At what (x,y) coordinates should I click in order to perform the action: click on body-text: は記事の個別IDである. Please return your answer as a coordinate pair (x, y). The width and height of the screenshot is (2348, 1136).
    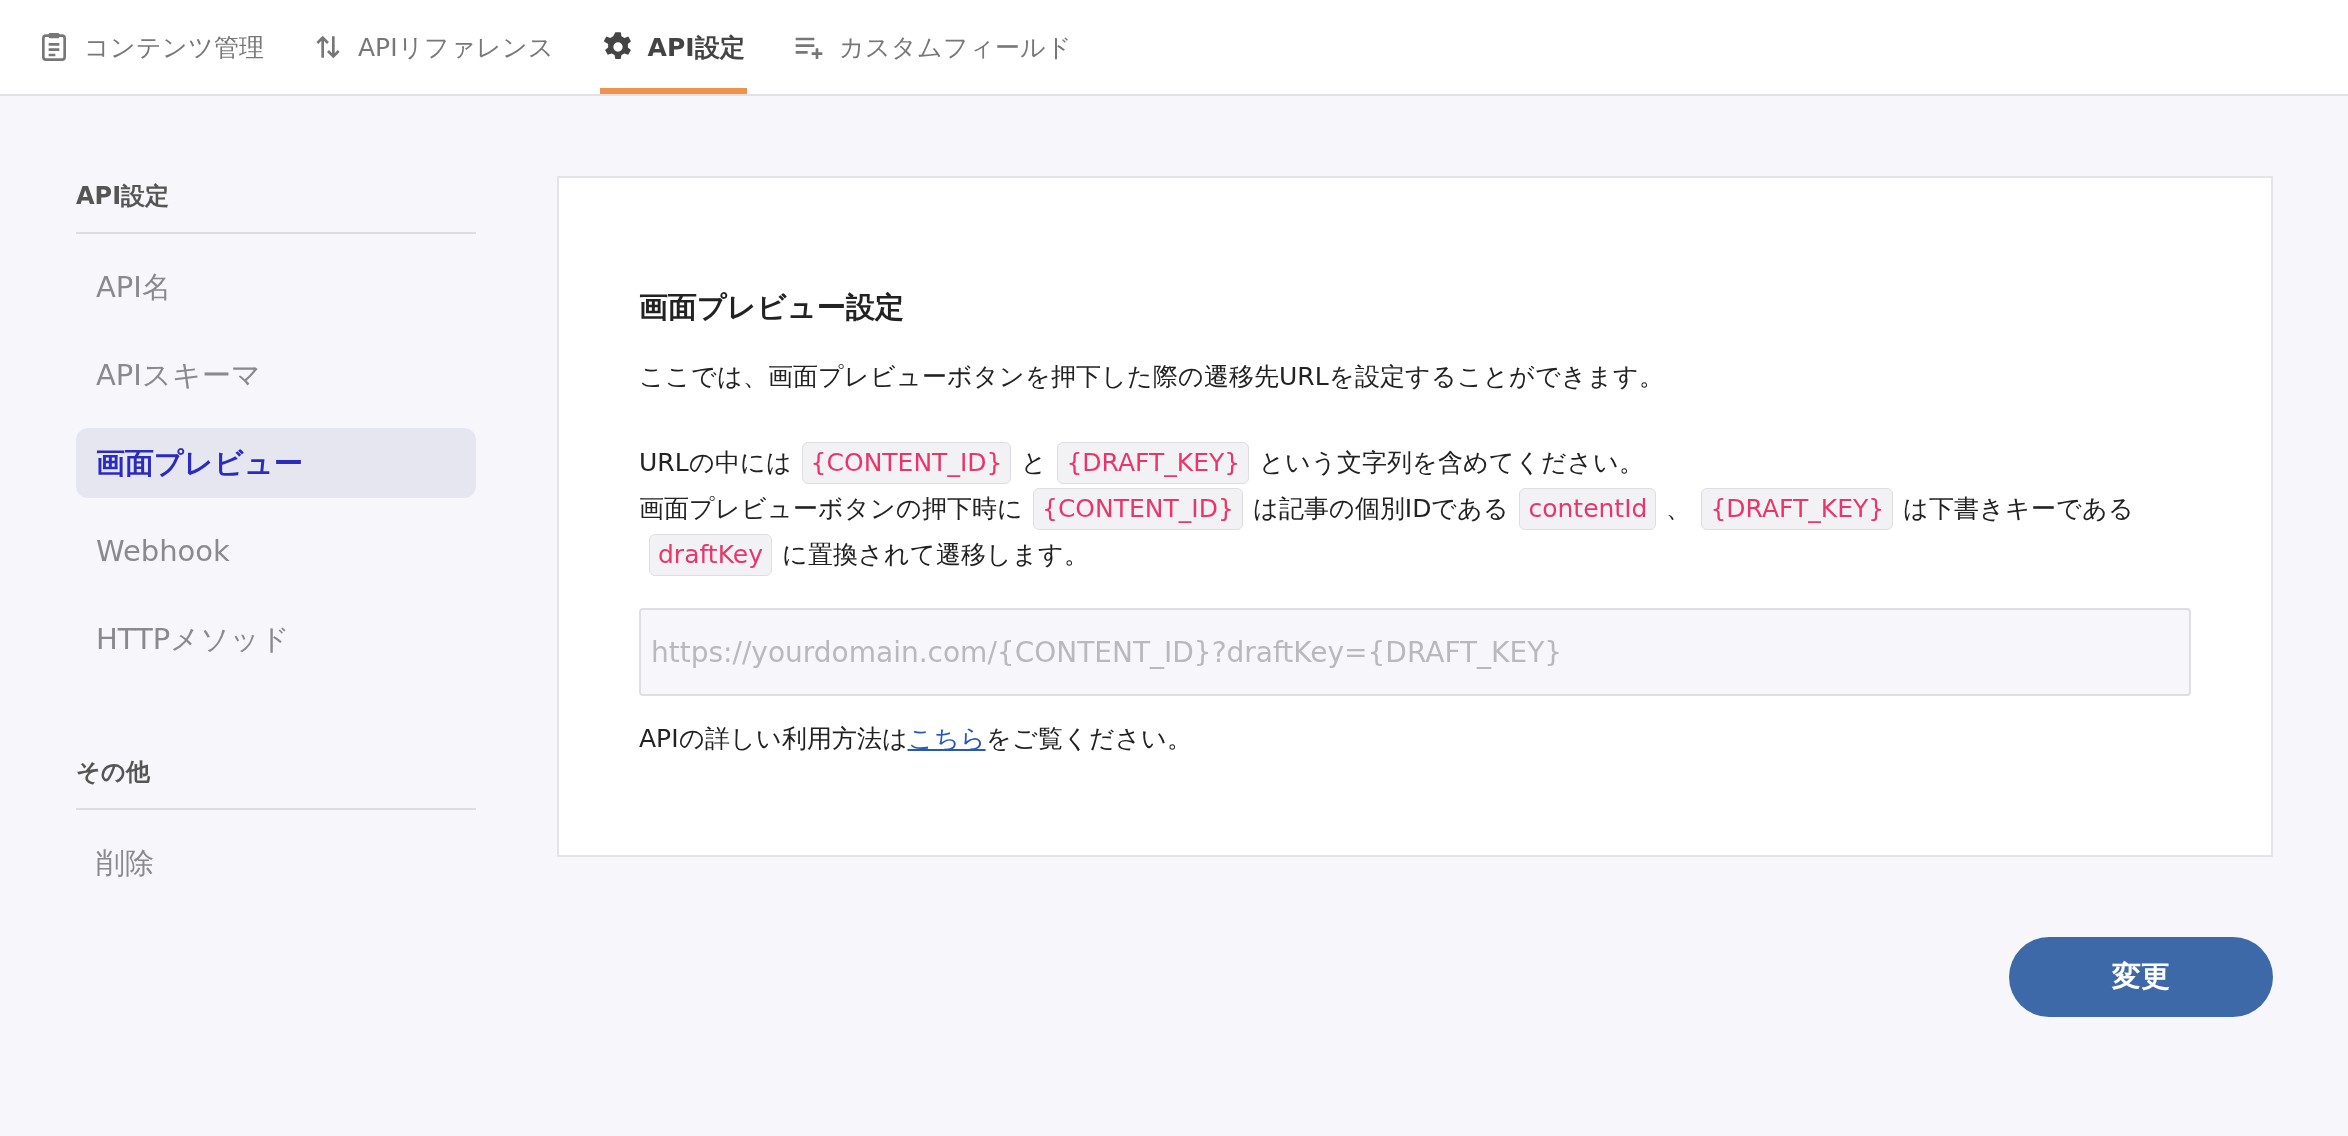
    Looking at the image, I should click on (1381, 508).